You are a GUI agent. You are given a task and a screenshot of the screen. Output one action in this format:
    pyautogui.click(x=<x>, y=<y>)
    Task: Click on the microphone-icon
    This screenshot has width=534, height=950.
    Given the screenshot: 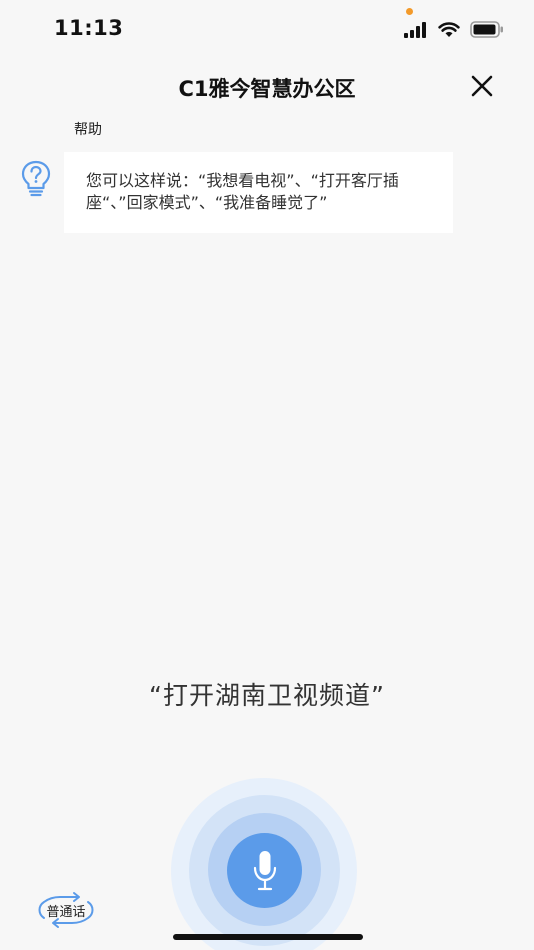 What is the action you would take?
    pyautogui.click(x=264, y=870)
    